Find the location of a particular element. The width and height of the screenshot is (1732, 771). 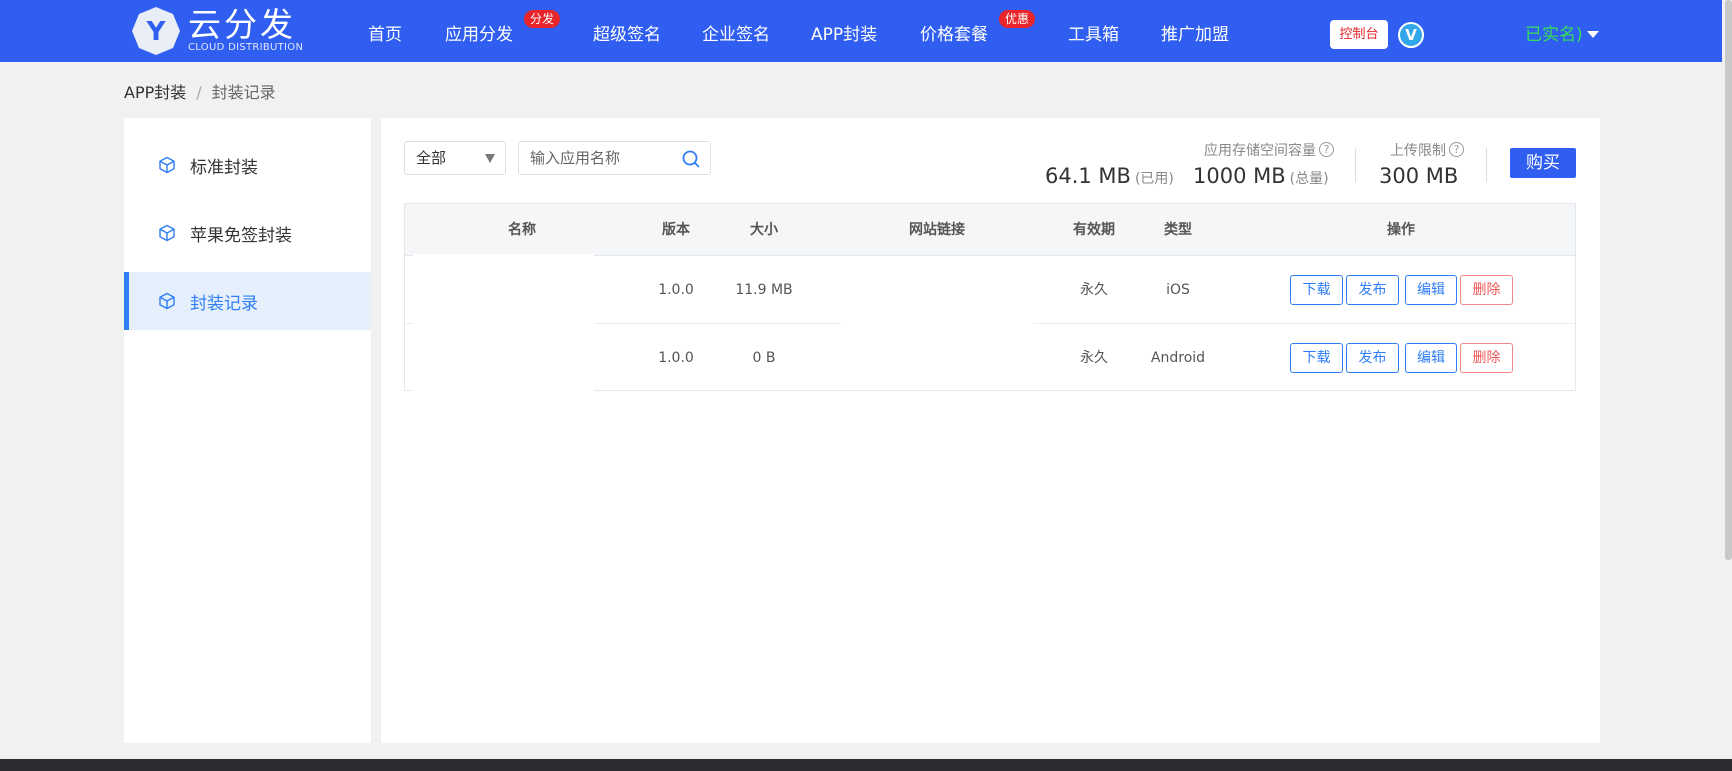

storage-used-unit: (已用) is located at coordinates (1154, 179).